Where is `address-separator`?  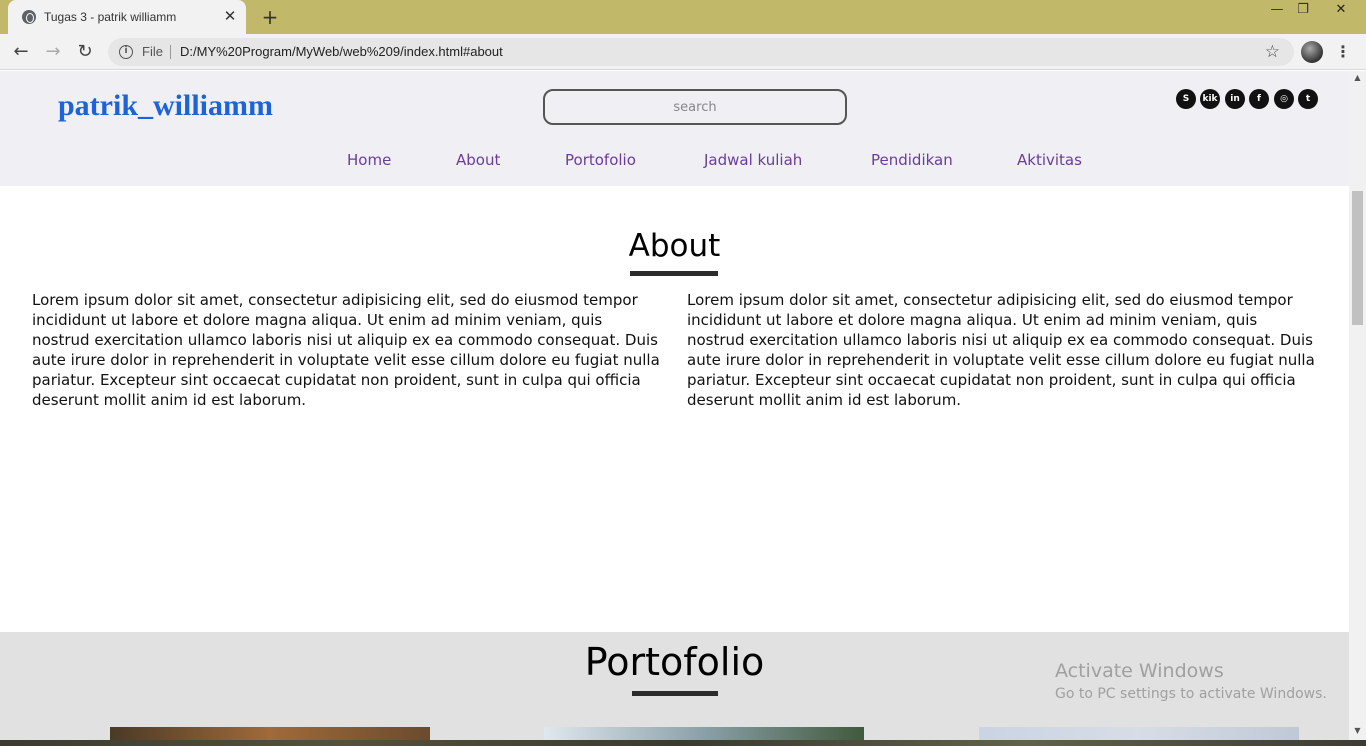
address-separator is located at coordinates (170, 52).